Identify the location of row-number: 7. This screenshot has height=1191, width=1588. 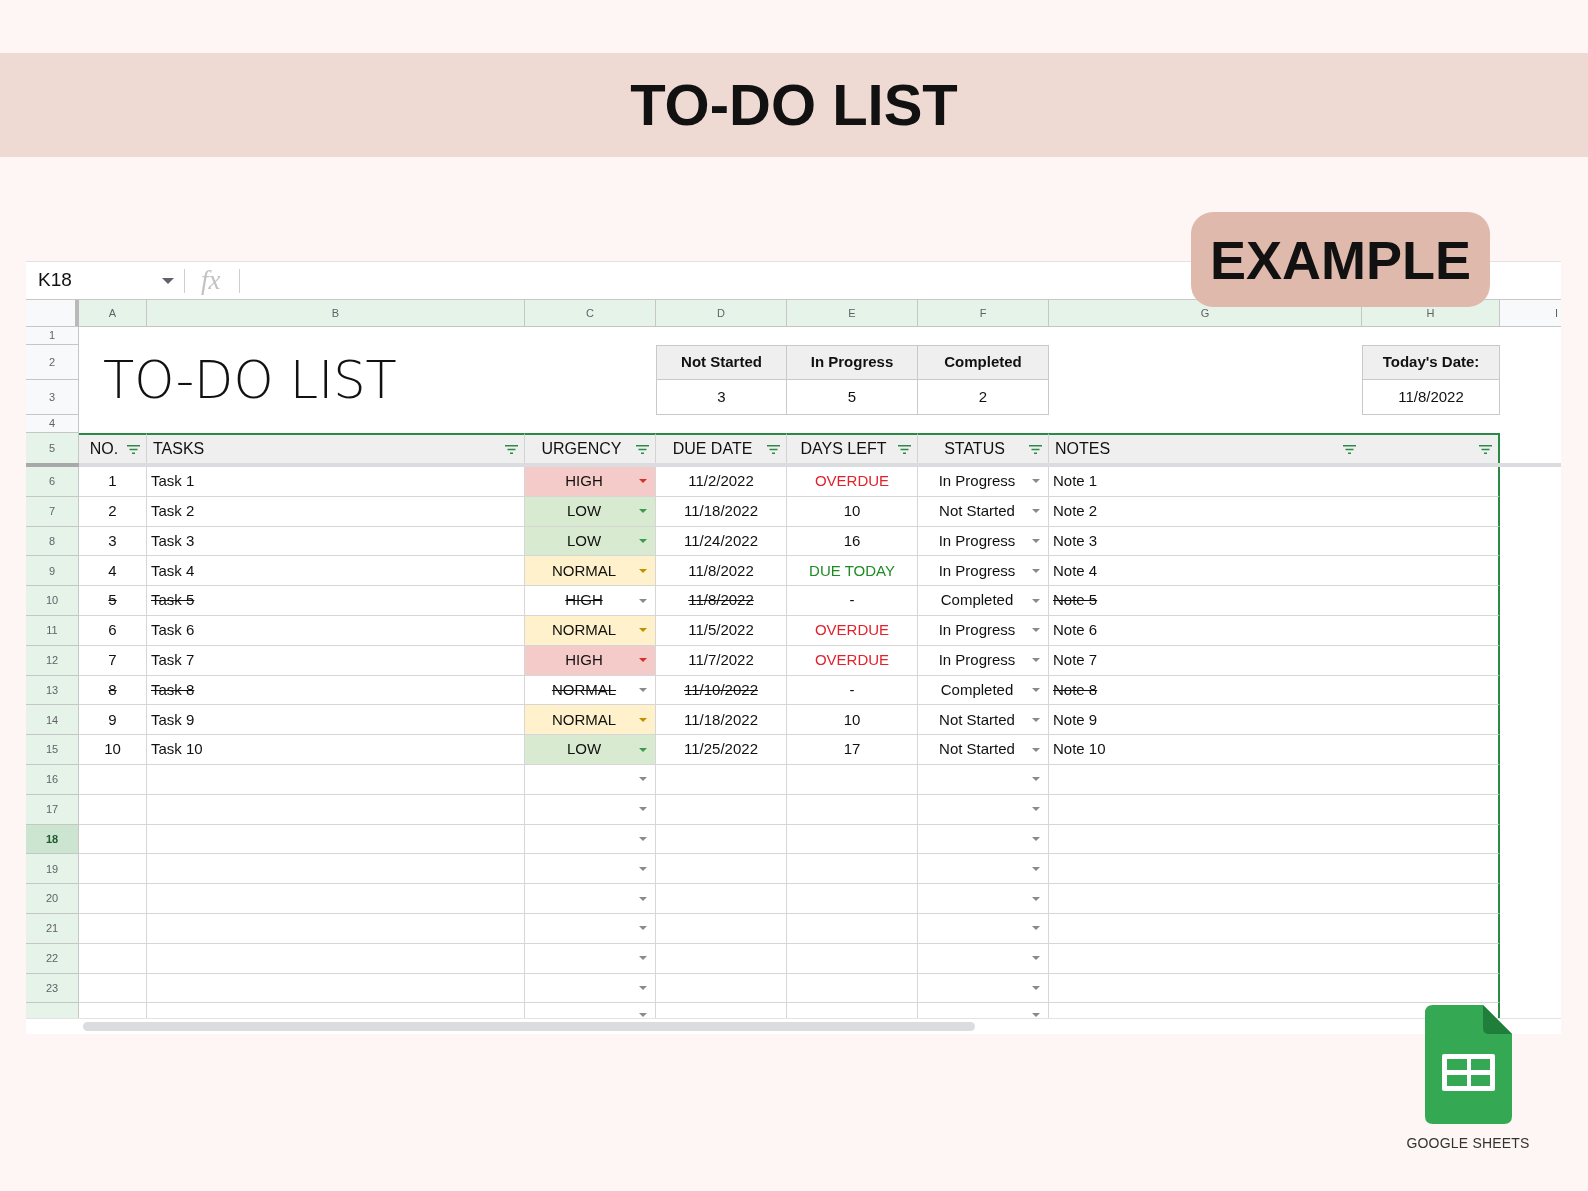
(52, 511).